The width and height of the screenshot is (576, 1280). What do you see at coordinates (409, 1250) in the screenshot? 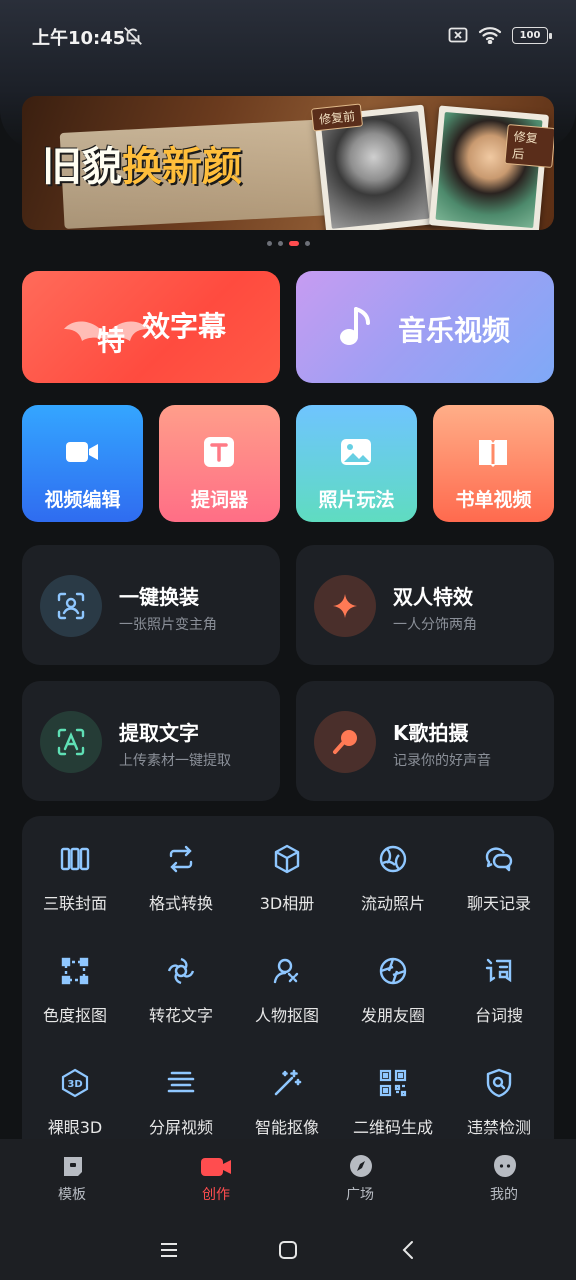
I see `back-icon` at bounding box center [409, 1250].